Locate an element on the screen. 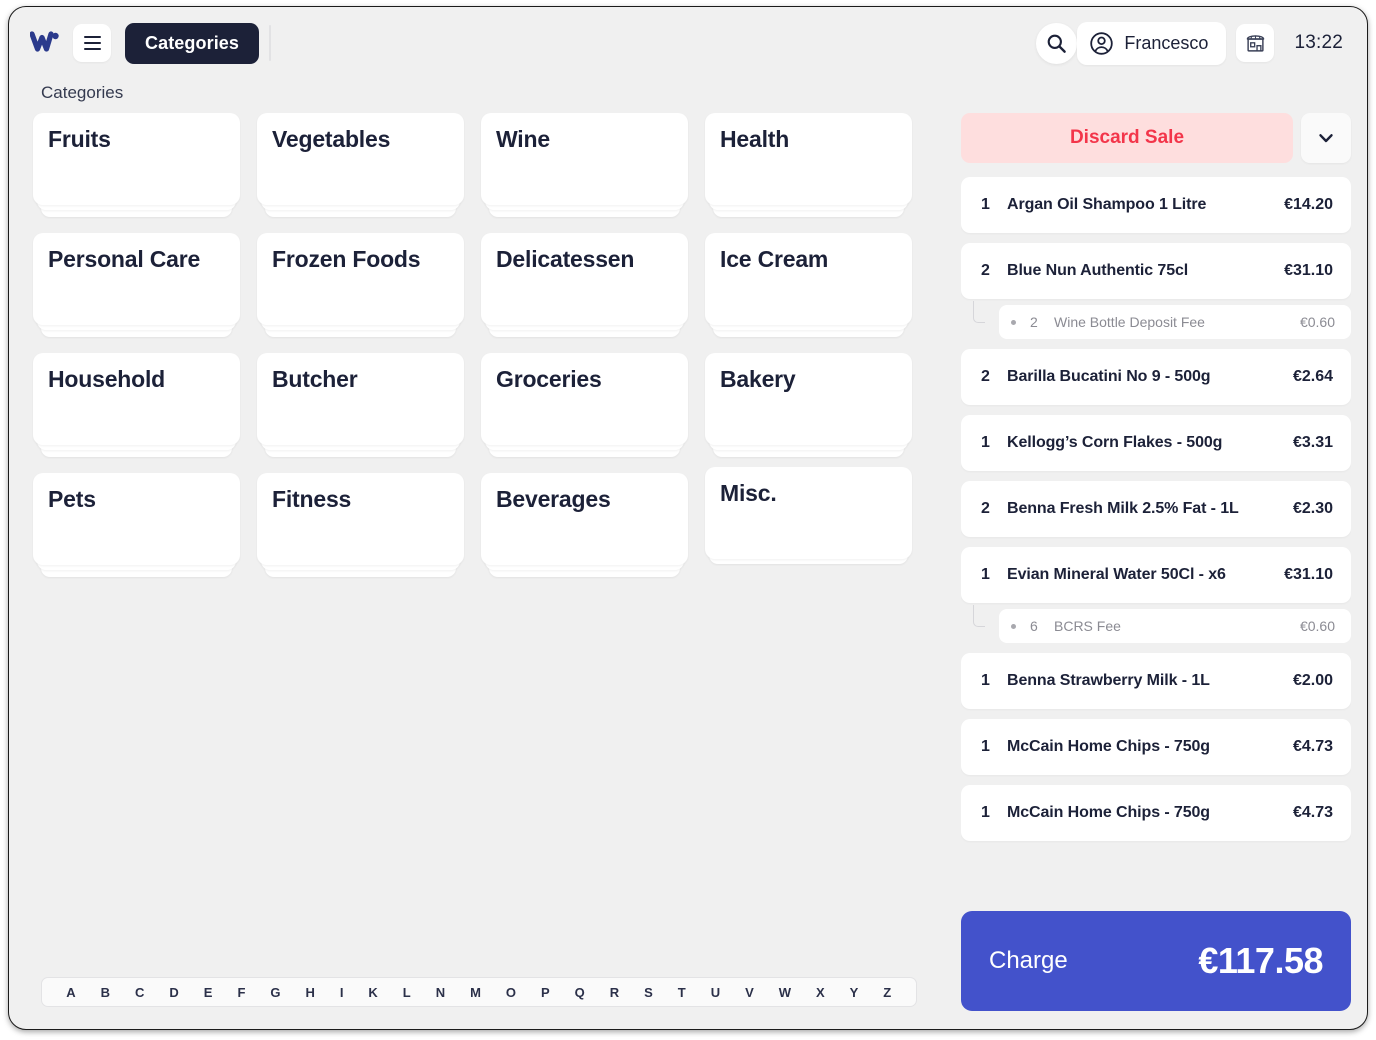 This screenshot has width=1376, height=1040. category-tile-face: Wine is located at coordinates (584, 159).